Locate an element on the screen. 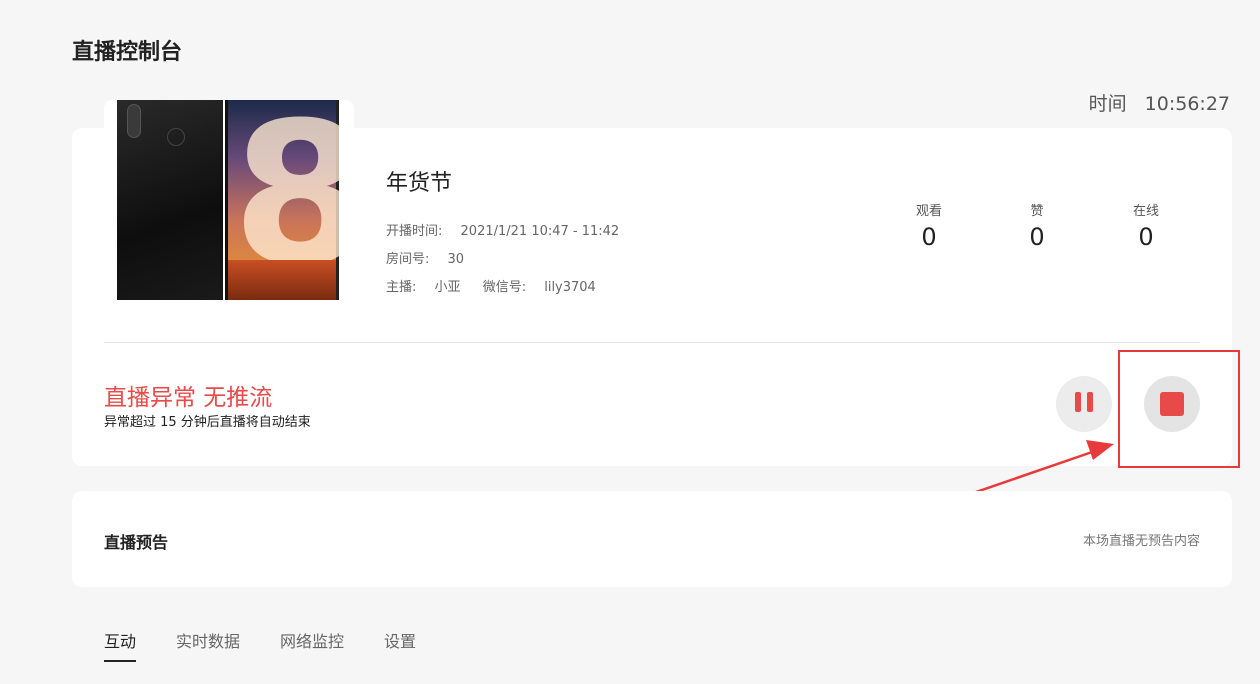  tab-interaction: 互动 is located at coordinates (120, 645).